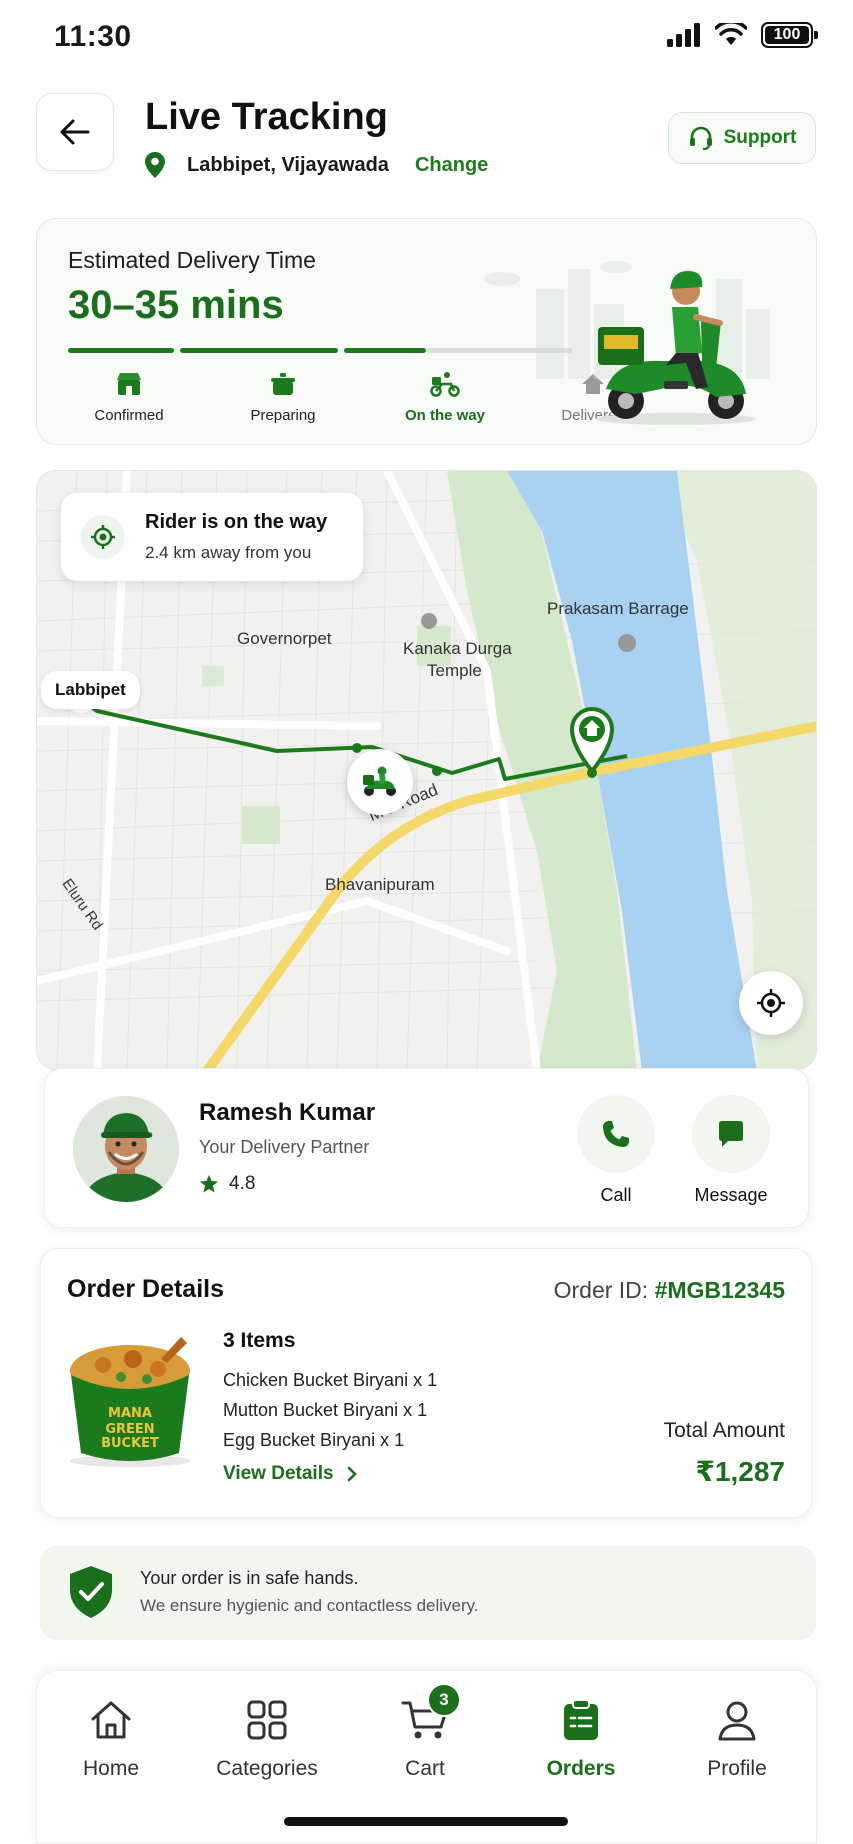  What do you see at coordinates (700, 138) in the screenshot?
I see `headset-icon` at bounding box center [700, 138].